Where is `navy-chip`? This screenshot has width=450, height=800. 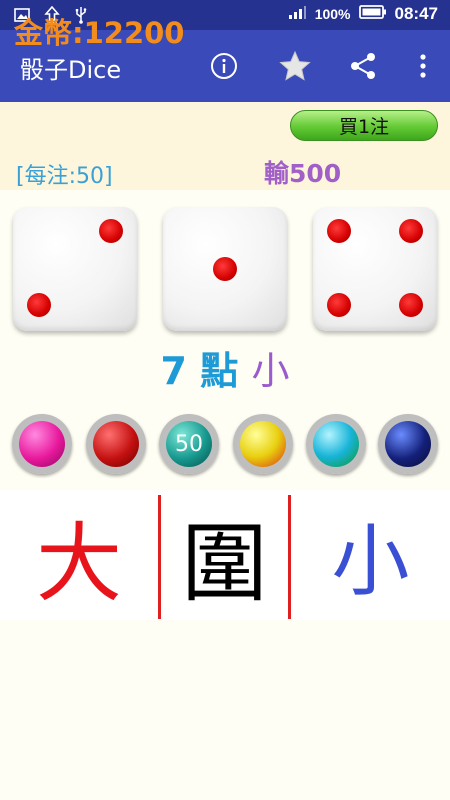 navy-chip is located at coordinates (408, 444).